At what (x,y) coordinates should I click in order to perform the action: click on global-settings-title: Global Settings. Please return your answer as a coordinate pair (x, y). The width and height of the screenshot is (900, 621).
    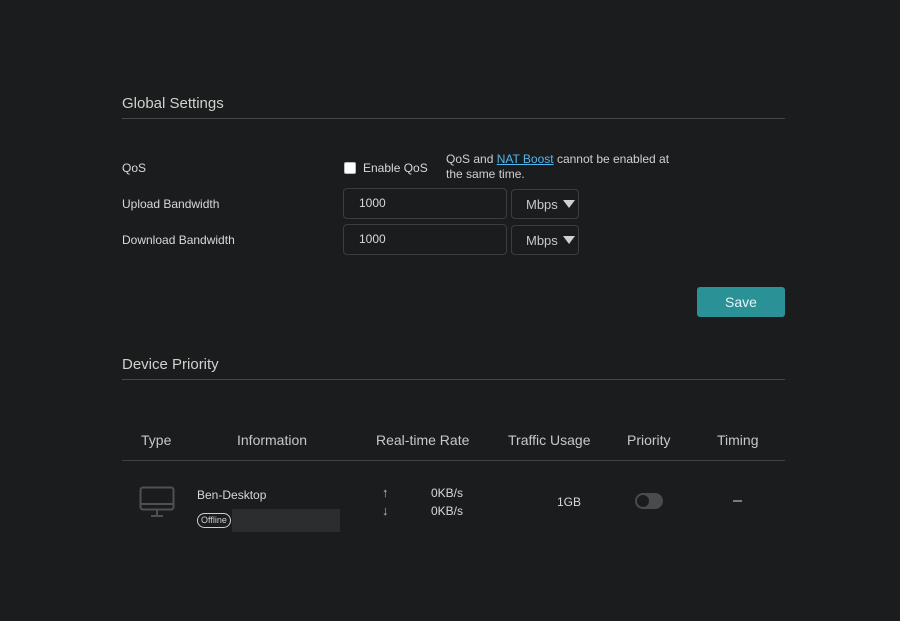
    Looking at the image, I should click on (173, 103).